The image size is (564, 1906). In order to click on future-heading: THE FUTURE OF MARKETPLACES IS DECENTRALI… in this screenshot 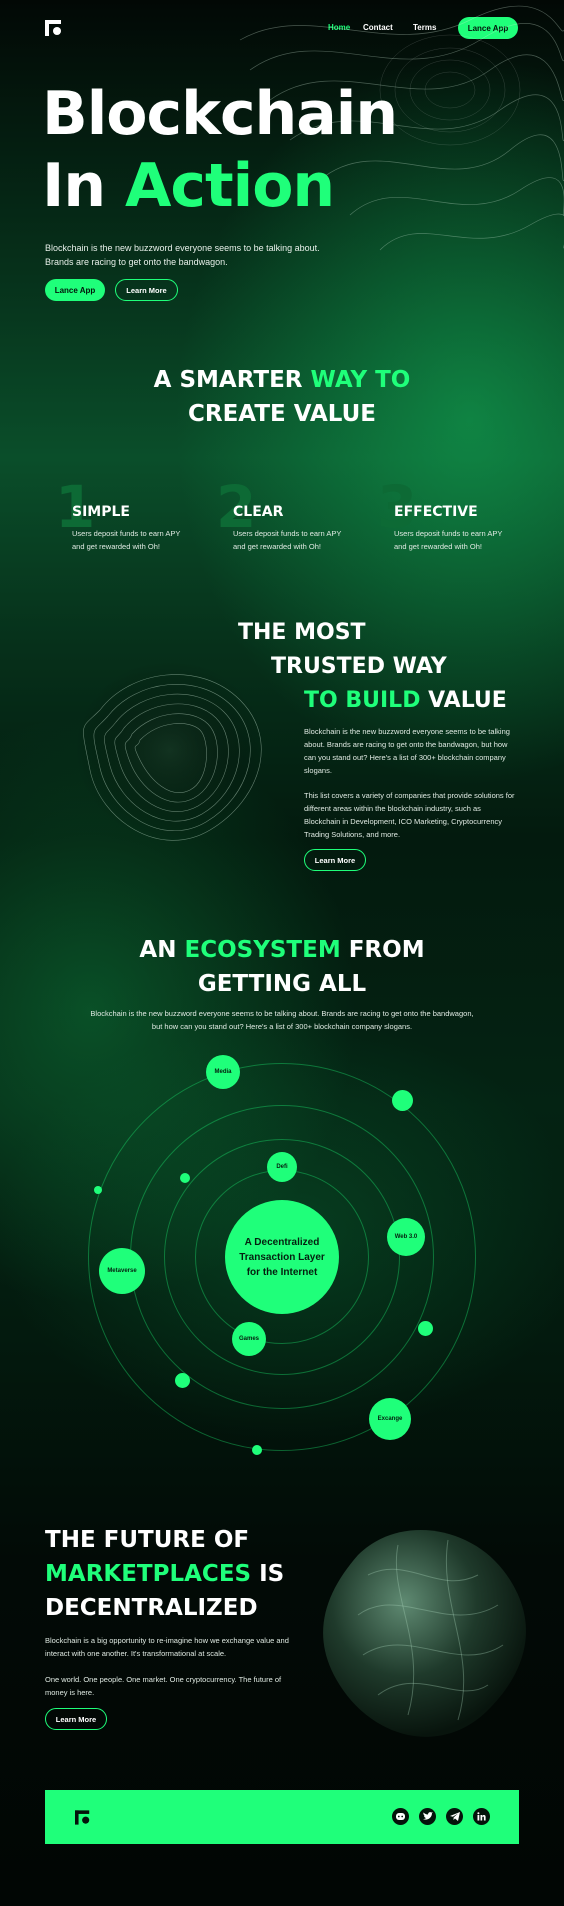, I will do `click(165, 1574)`.